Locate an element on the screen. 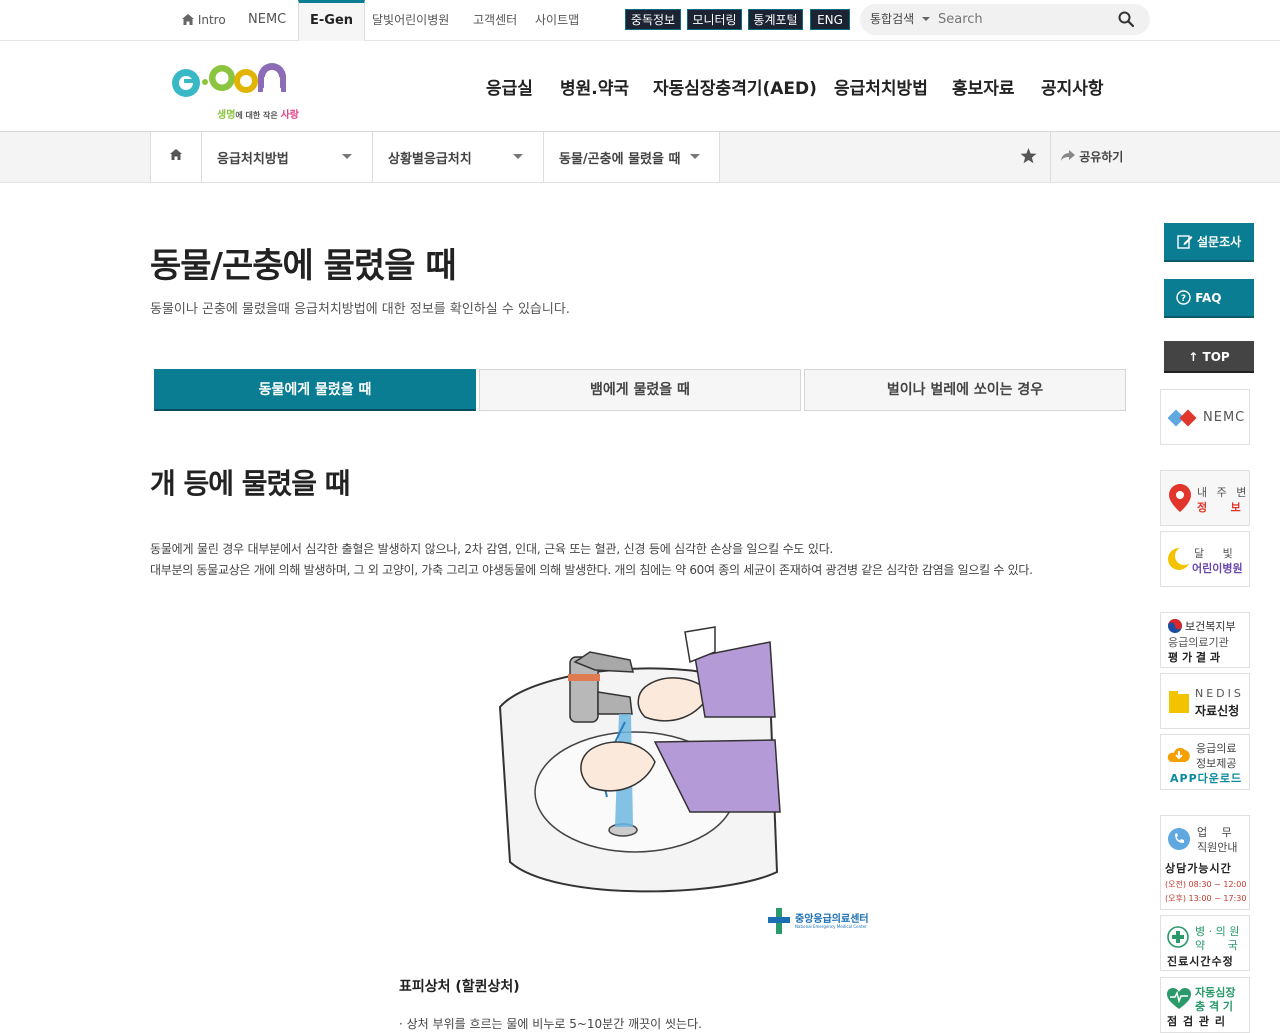 The width and height of the screenshot is (1280, 1033). quick-hosp-line3: 진료시간수정 is located at coordinates (1200, 961).